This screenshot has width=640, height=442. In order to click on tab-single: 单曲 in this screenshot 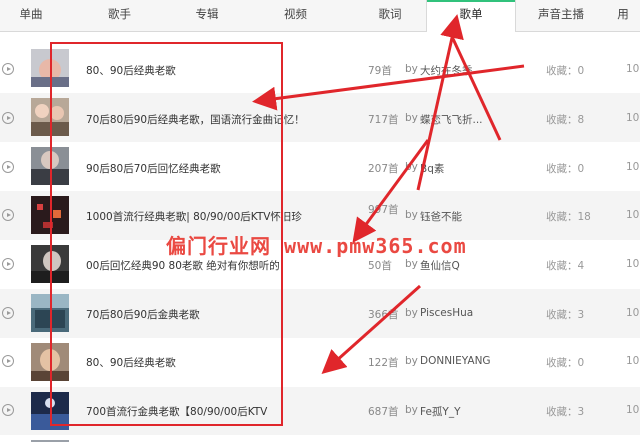, I will do `click(31, 15)`.